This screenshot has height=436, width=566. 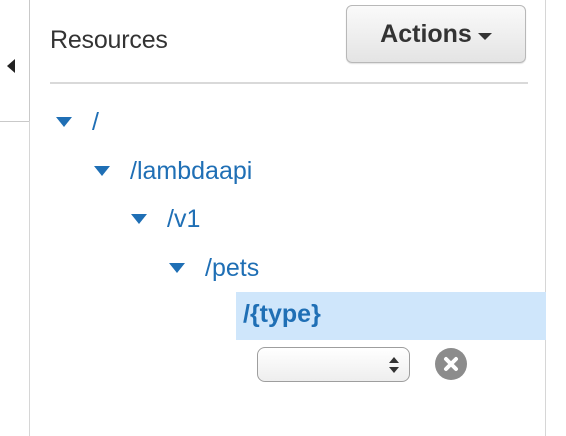 What do you see at coordinates (545, 218) in the screenshot?
I see `panel-right-divider` at bounding box center [545, 218].